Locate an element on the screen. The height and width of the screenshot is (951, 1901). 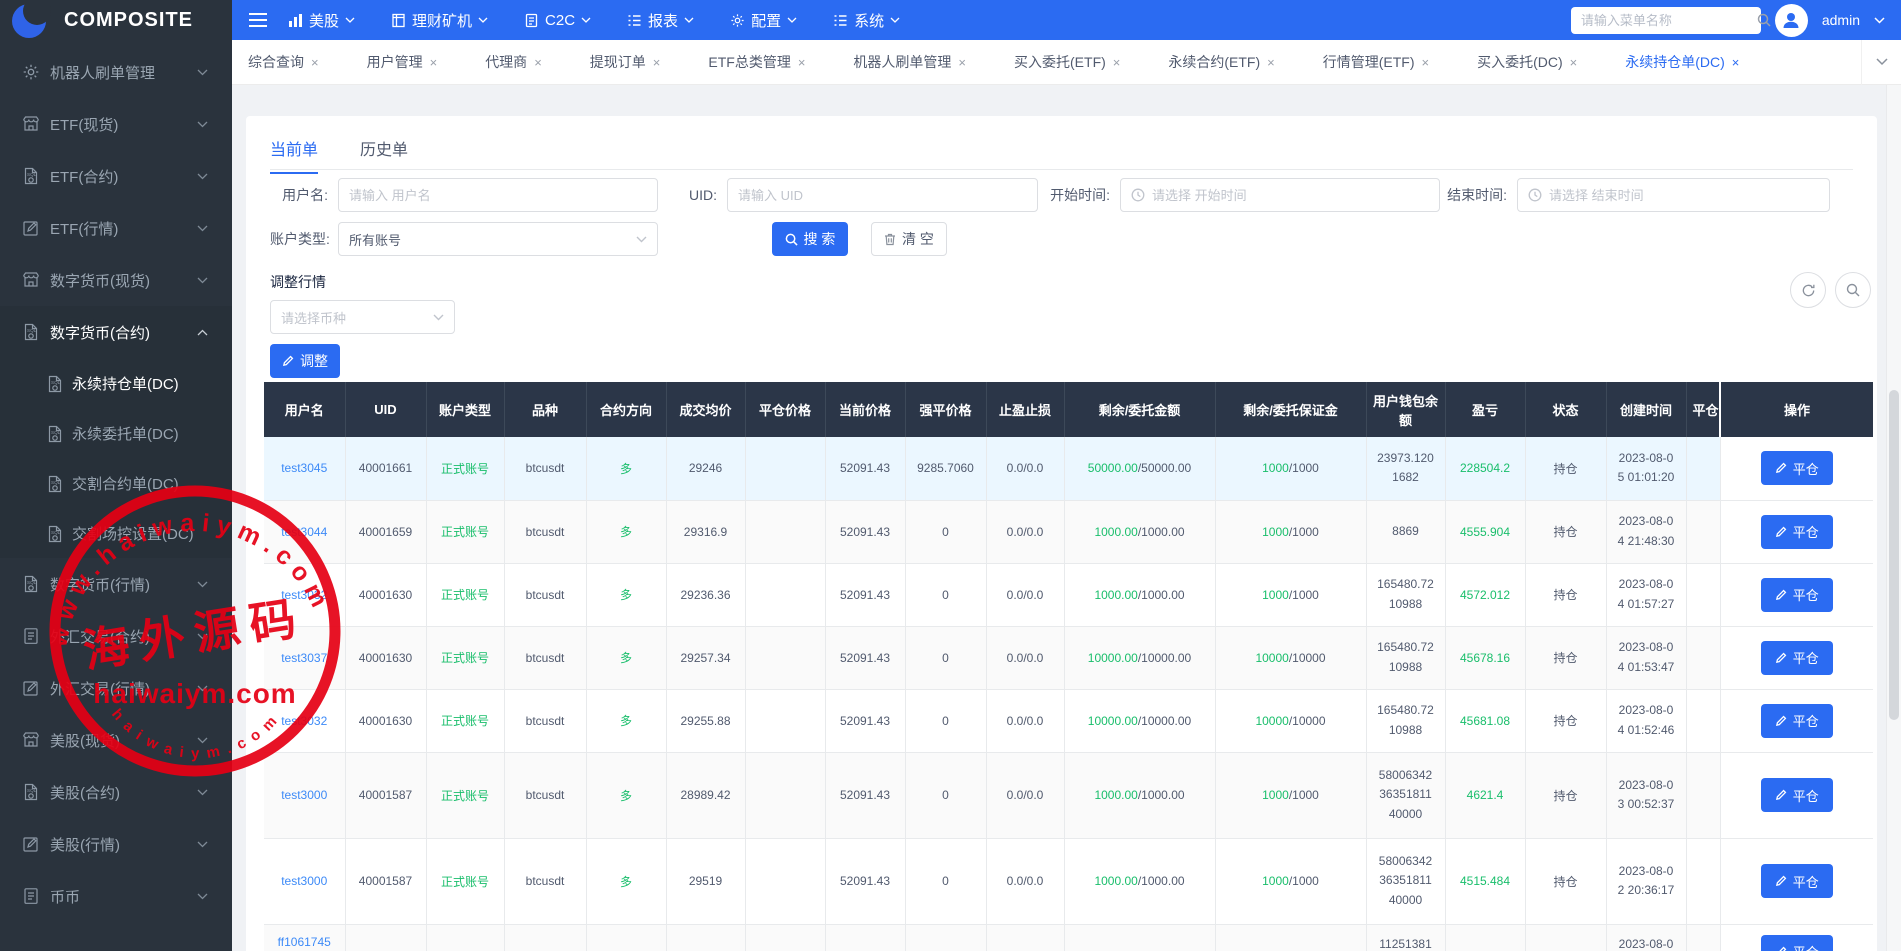
end-time-input is located at coordinates (1684, 195).